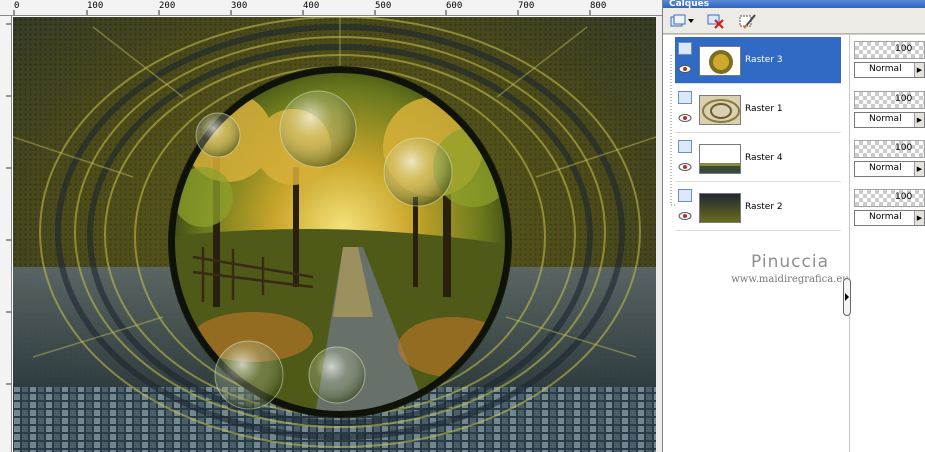 The width and height of the screenshot is (925, 452). I want to click on palette-resize-grip, so click(847, 297).